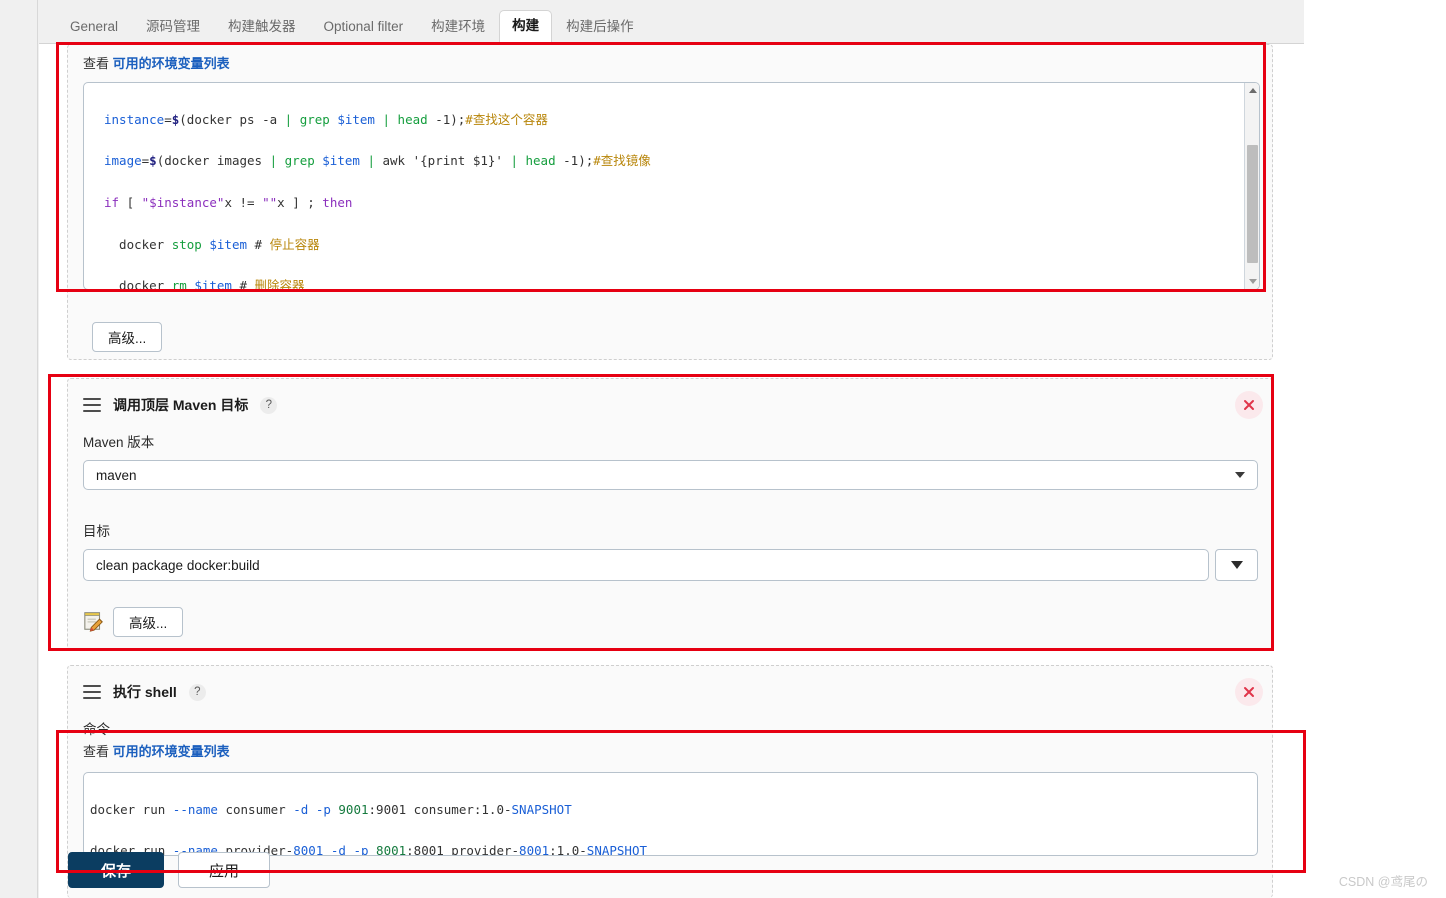 The image size is (1446, 898). I want to click on notepad-edit-icon, so click(93, 622).